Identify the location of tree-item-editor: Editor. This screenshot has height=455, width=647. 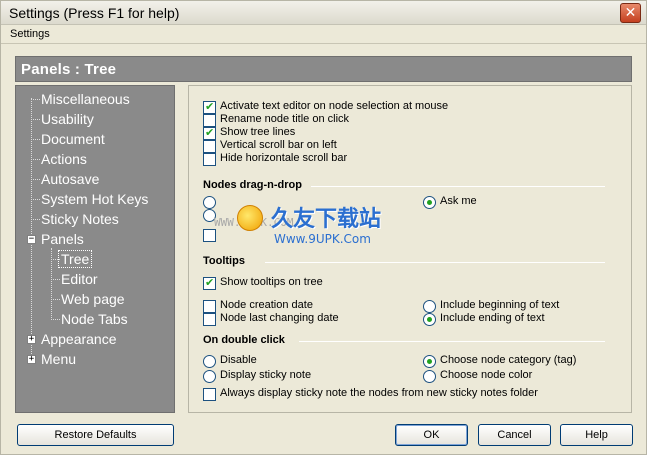
(79, 279).